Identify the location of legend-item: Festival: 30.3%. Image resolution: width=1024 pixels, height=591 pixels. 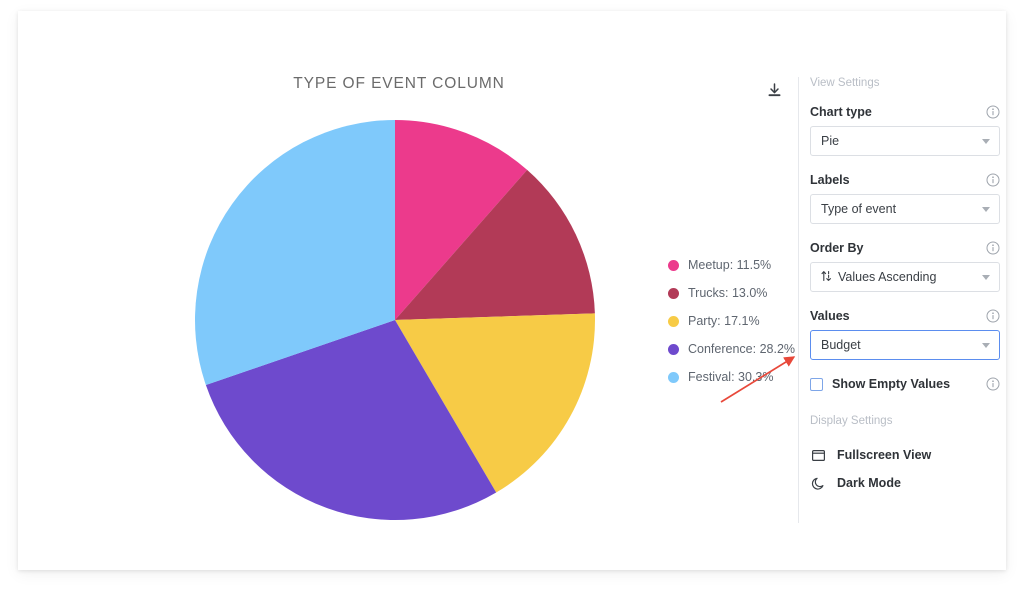
(731, 377).